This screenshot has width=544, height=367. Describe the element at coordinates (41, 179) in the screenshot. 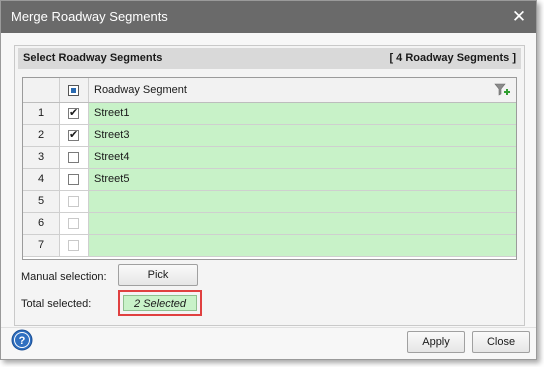

I see `row-number: 4` at that location.